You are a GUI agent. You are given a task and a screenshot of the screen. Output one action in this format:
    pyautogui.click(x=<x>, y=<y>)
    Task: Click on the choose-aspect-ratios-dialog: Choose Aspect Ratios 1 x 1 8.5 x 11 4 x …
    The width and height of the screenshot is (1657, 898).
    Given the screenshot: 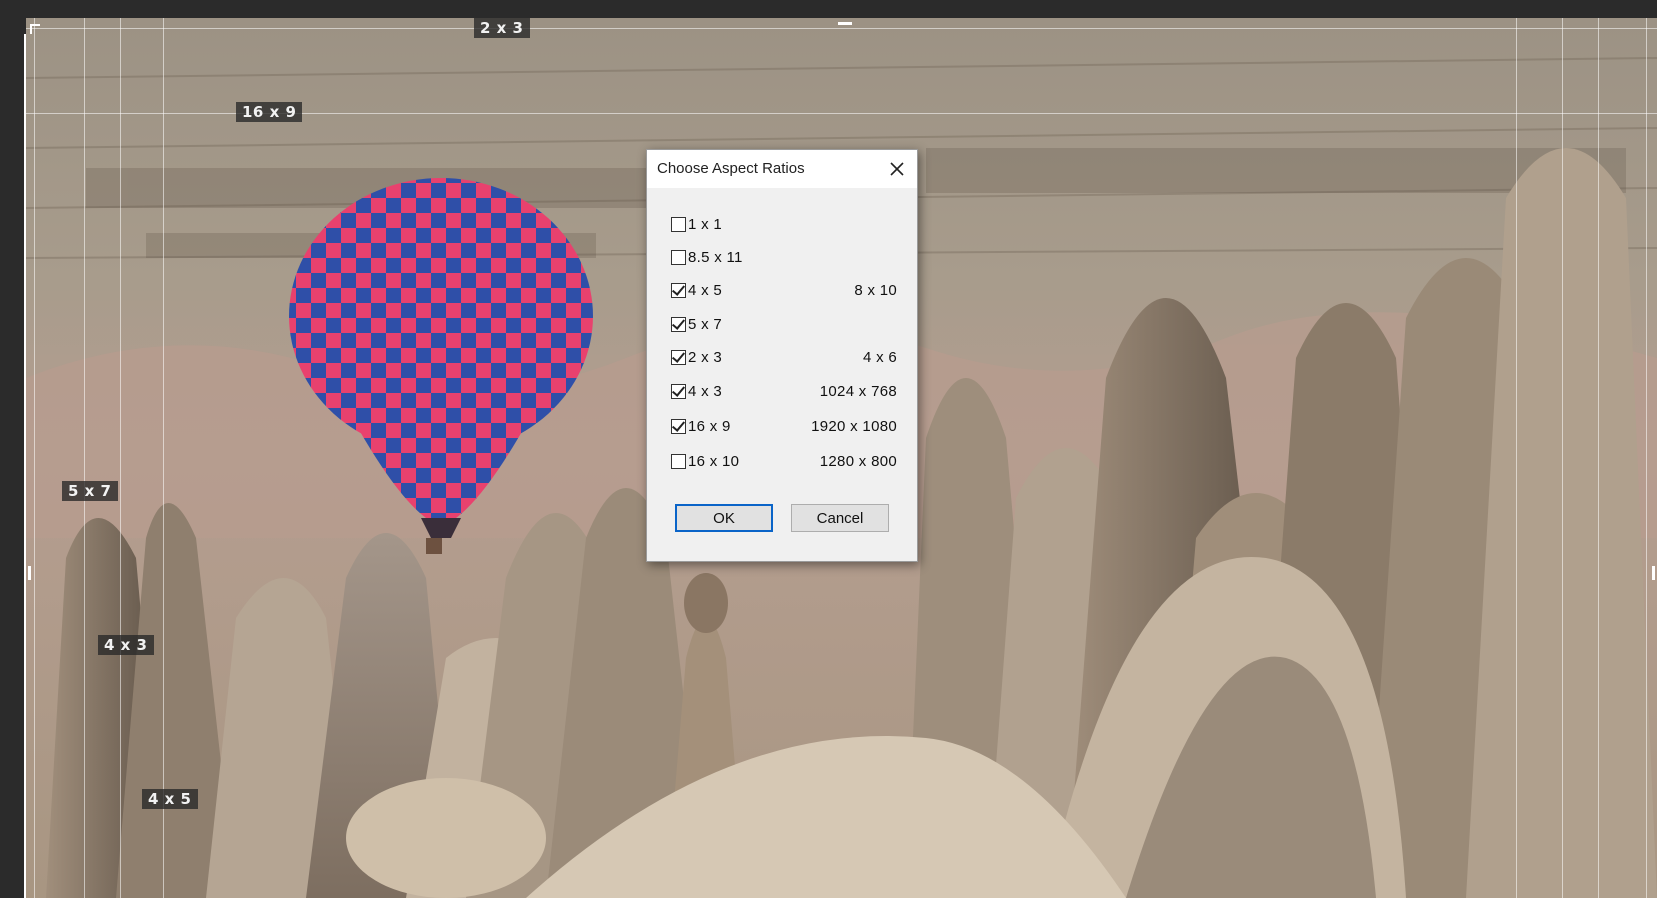 What is the action you would take?
    pyautogui.click(x=782, y=355)
    